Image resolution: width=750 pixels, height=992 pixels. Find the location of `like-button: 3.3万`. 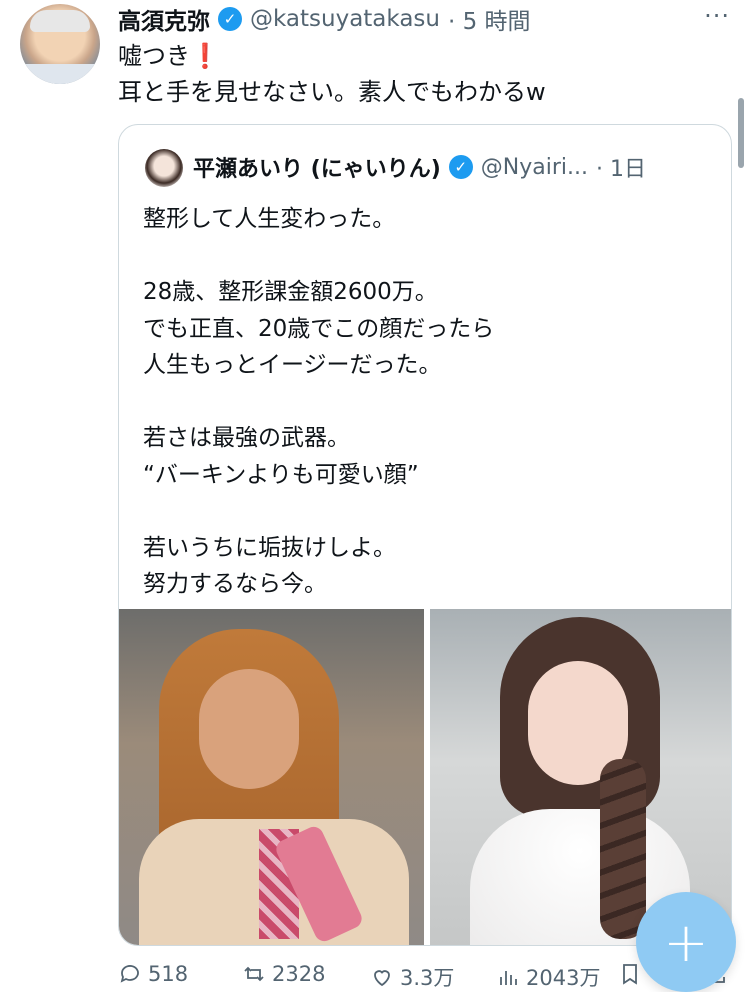

like-button: 3.3万 is located at coordinates (412, 977).